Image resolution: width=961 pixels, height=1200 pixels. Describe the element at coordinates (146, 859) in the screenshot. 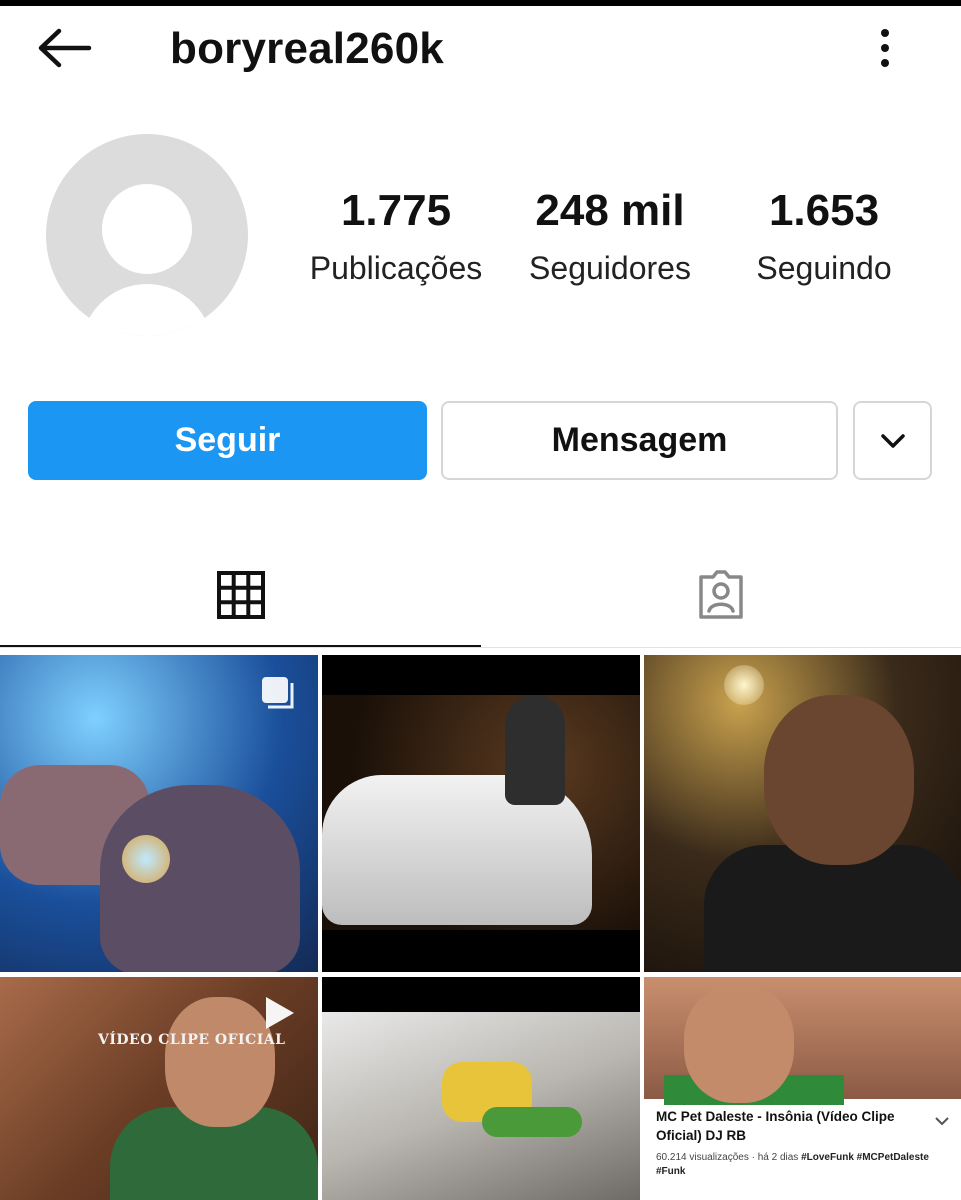

I see `post-1-ring` at that location.